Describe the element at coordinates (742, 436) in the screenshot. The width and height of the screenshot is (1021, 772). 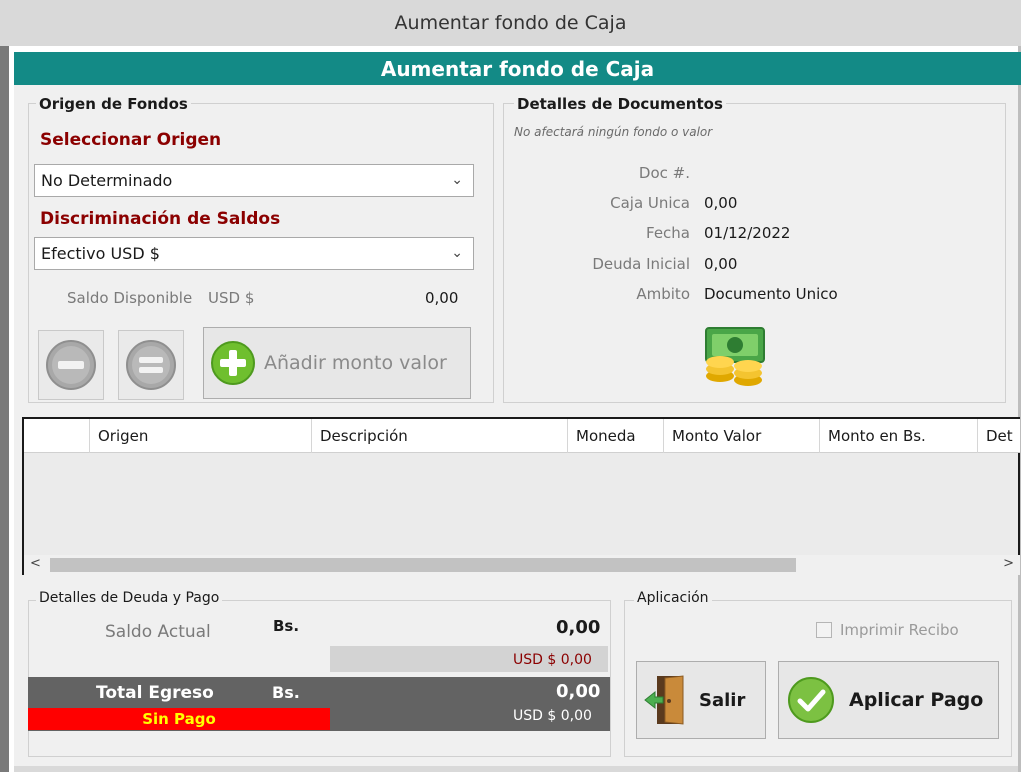
I see `col-monto-valor: Monto Valor` at that location.